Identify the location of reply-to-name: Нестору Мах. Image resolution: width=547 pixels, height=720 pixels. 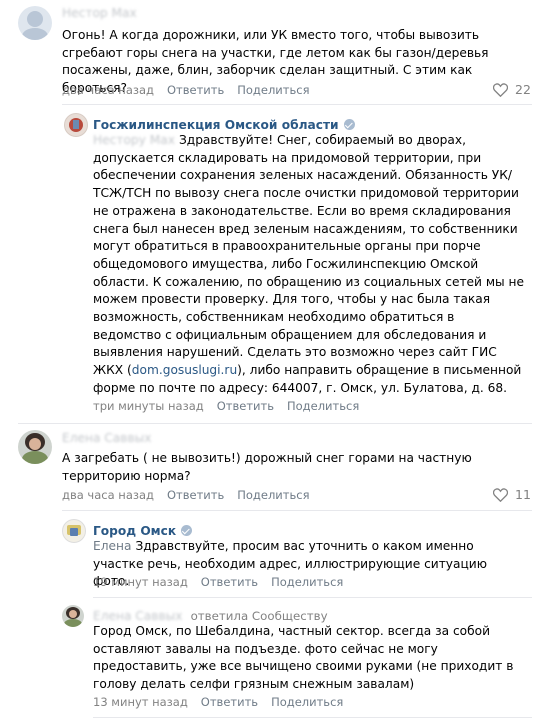
(134, 140).